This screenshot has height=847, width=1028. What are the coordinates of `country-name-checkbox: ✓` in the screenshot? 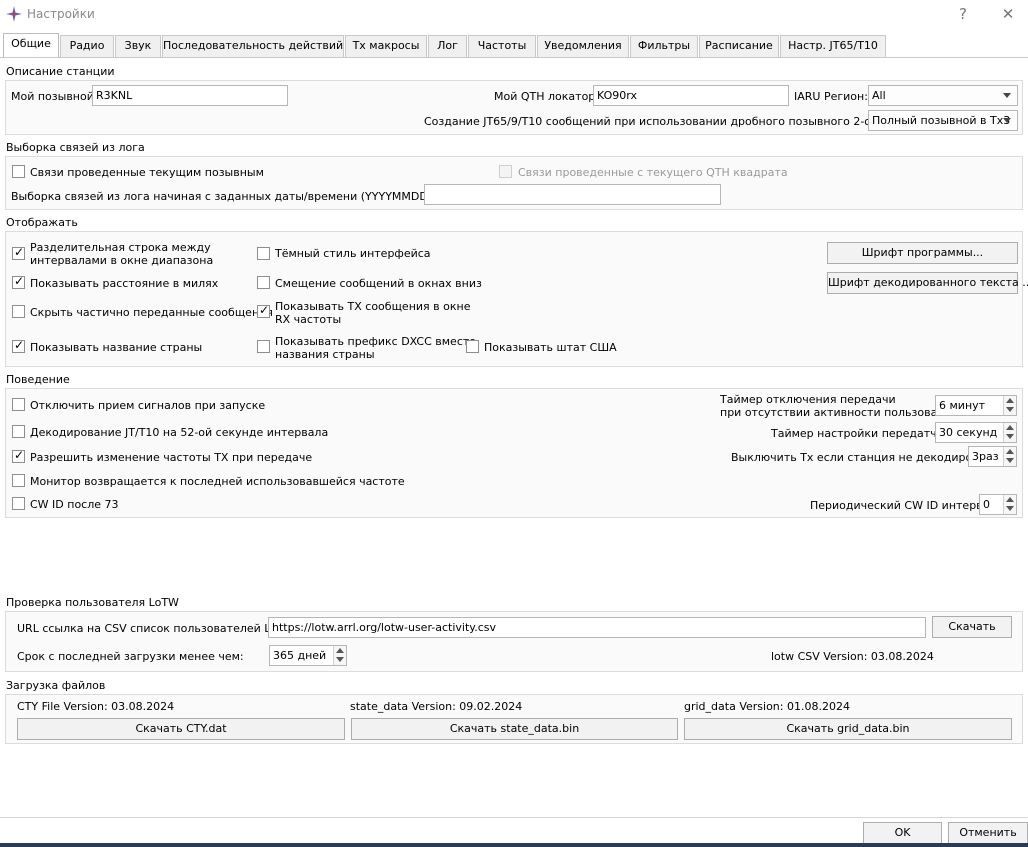 It's located at (18, 345).